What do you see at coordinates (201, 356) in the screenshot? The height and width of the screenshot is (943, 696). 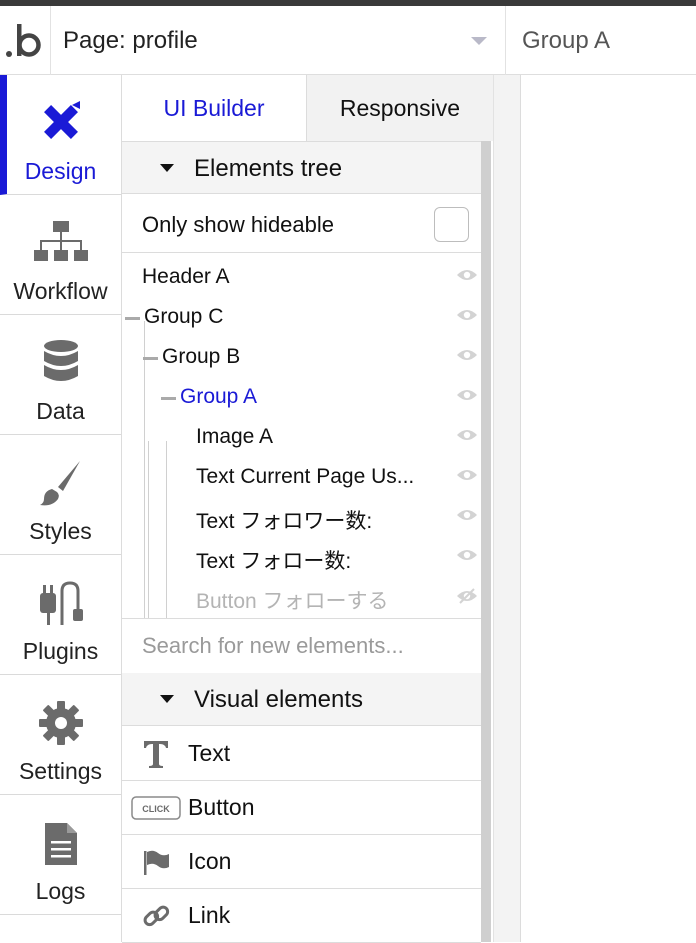 I see `tree-item-label: Group B` at bounding box center [201, 356].